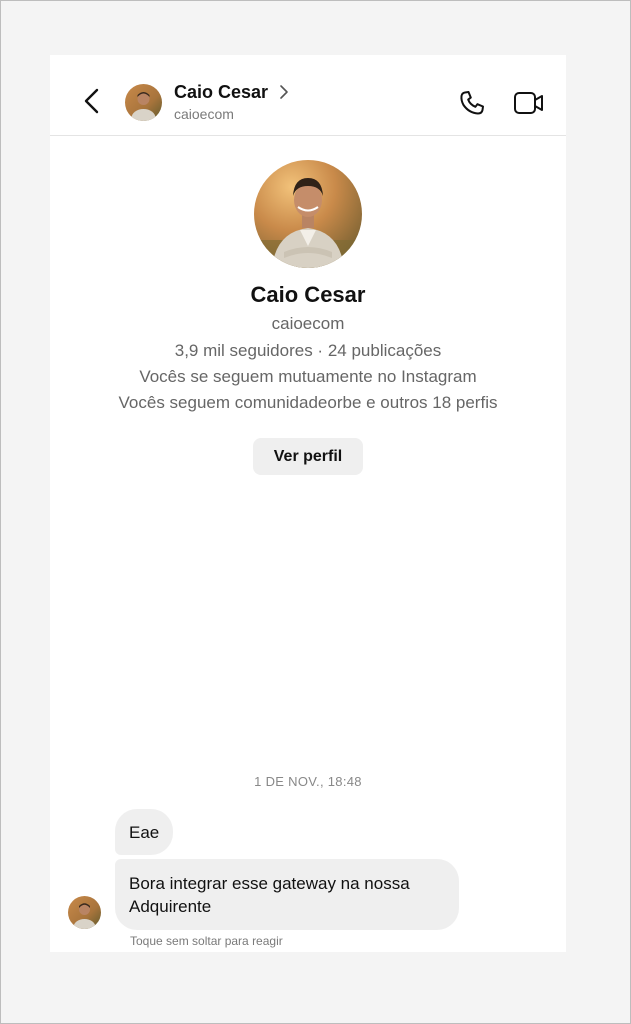  What do you see at coordinates (84, 912) in the screenshot?
I see `sender-avatar` at bounding box center [84, 912].